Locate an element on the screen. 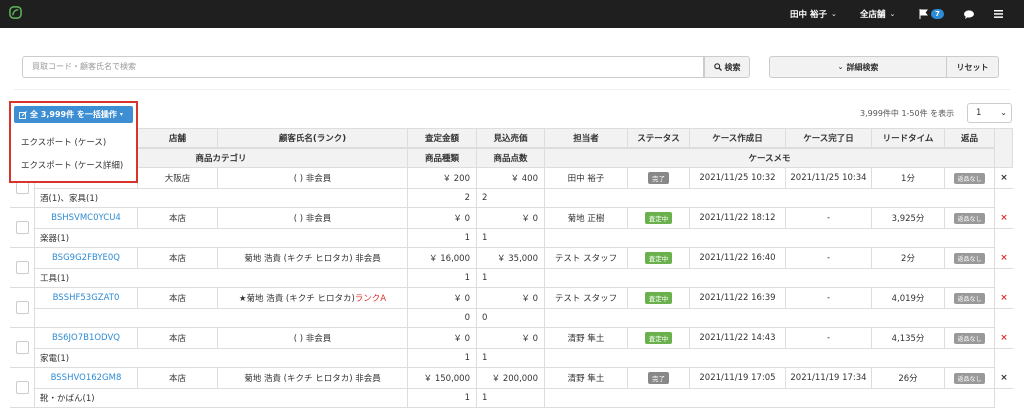  hamburger-menu-button is located at coordinates (998, 14).